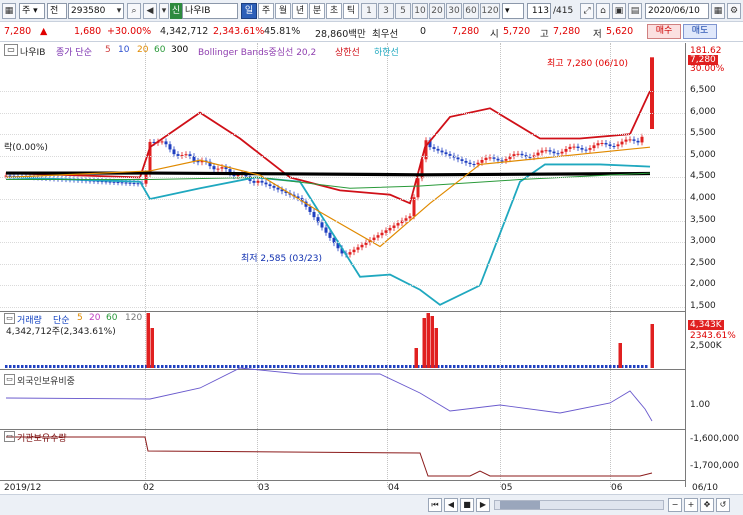 The image size is (743, 515). I want to click on prev-icon: ◀, so click(451, 505).